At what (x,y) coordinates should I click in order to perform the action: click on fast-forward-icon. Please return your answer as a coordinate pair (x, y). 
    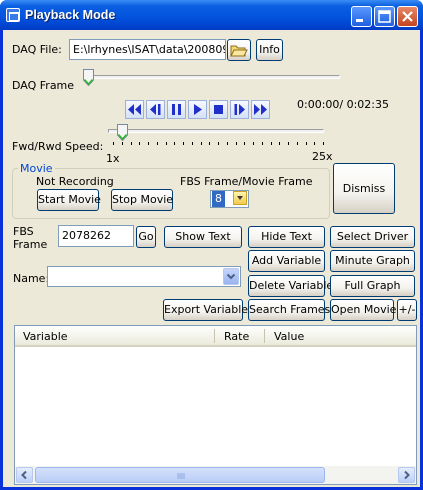
    Looking at the image, I should click on (260, 109).